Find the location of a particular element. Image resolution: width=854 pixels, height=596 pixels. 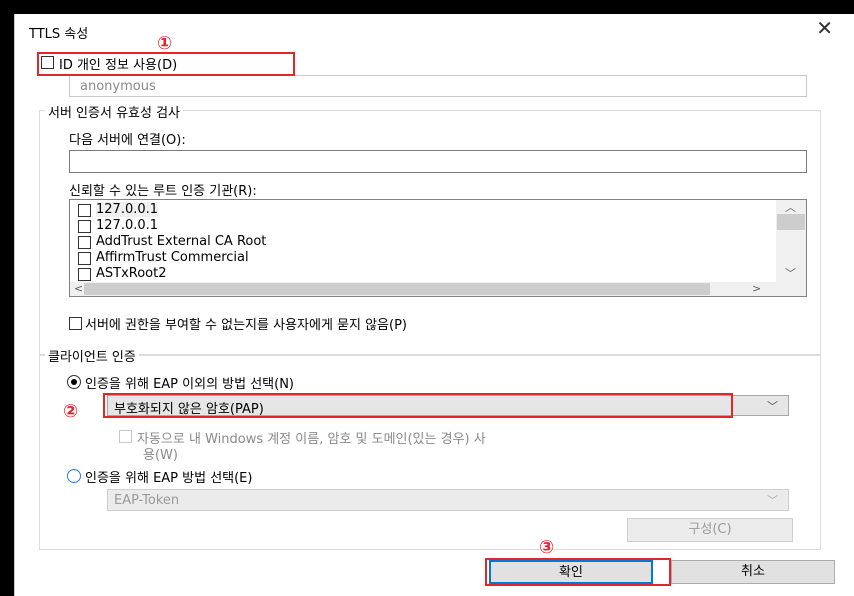

anonymous-identity-field: anonymous is located at coordinates (438, 86).